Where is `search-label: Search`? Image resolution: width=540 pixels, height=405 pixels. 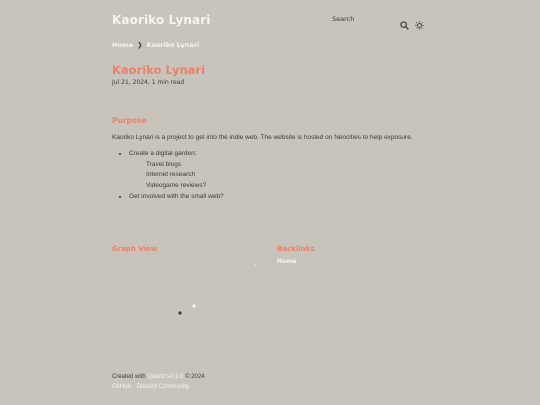
search-label: Search is located at coordinates (343, 19).